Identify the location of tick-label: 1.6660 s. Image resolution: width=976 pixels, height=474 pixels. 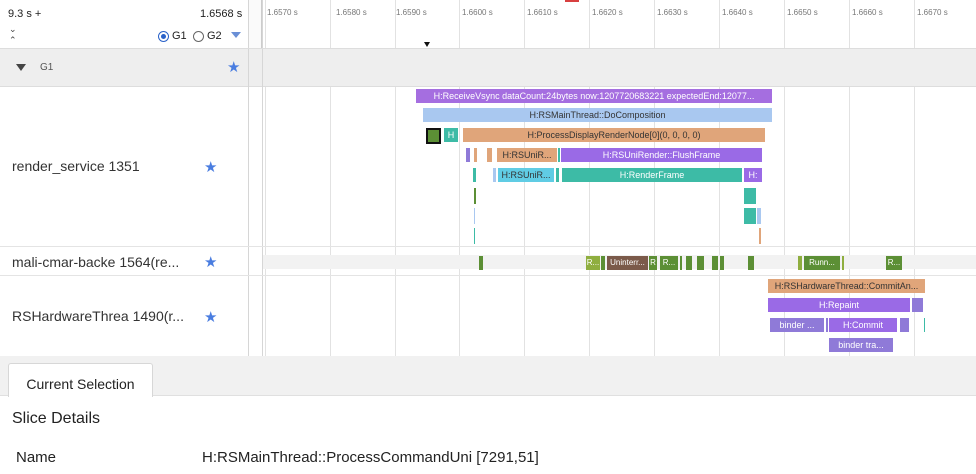
(867, 12).